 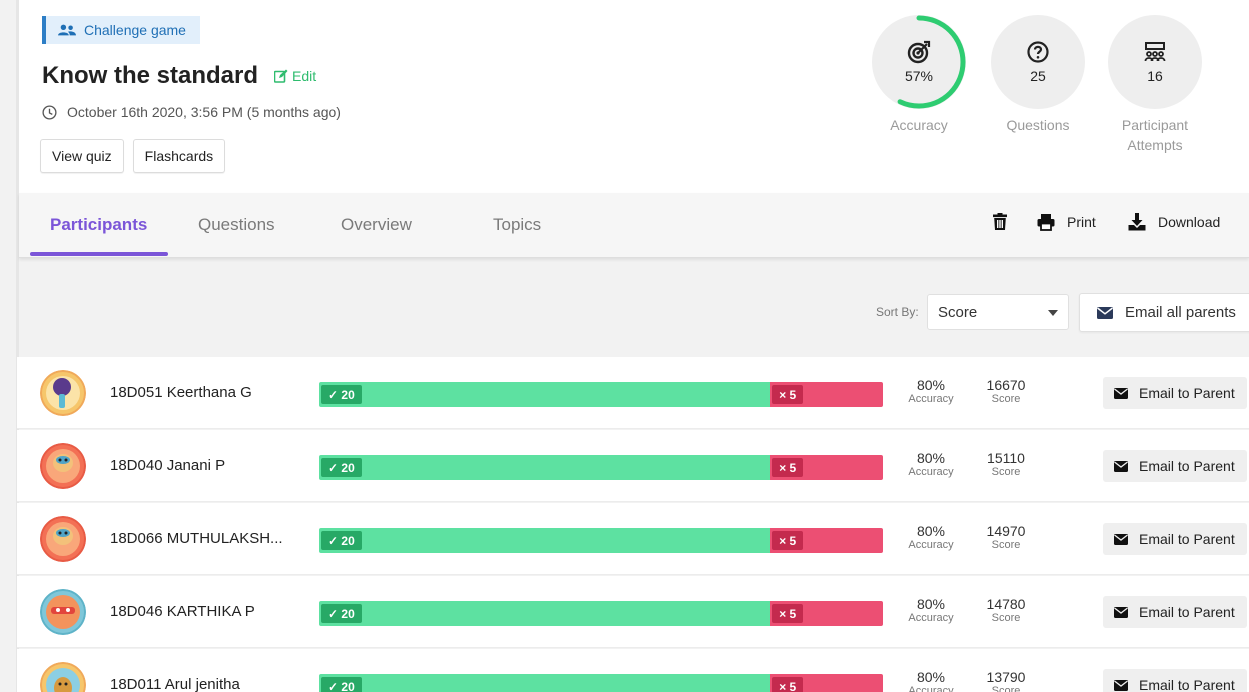 I want to click on questions-label: Questions, so click(x=1038, y=125).